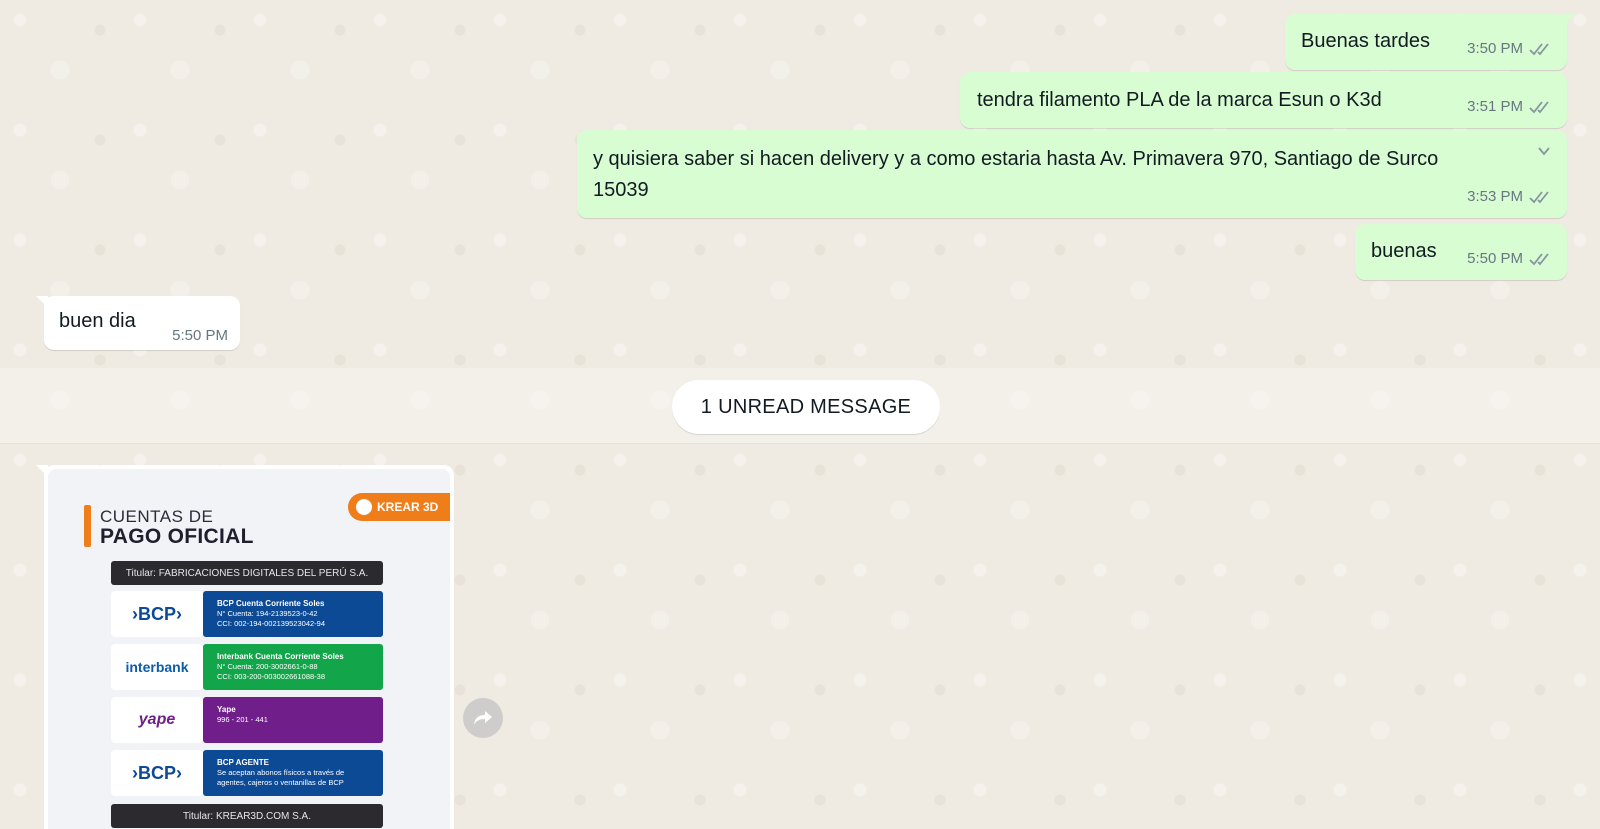  Describe the element at coordinates (267, 666) in the screenshot. I see `bank-line1: N° Cuenta: 200-3002661-0-88` at that location.